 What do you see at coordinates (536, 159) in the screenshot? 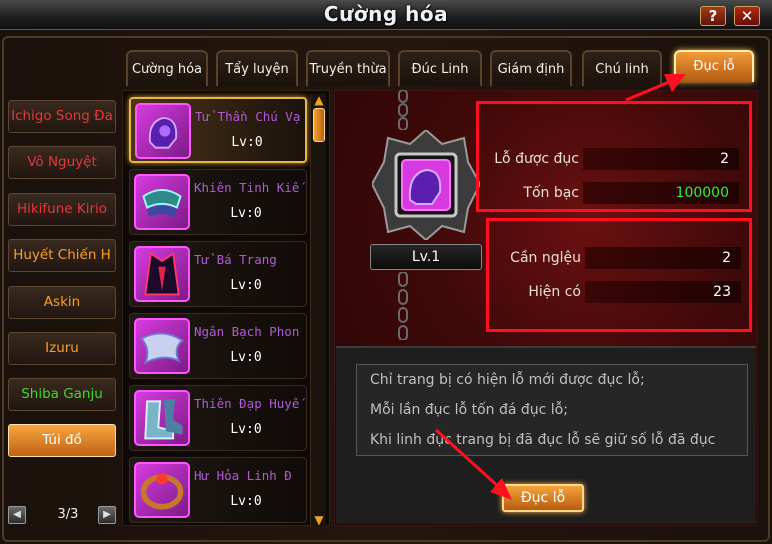
I see `holes-label: Lỗ được đục` at bounding box center [536, 159].